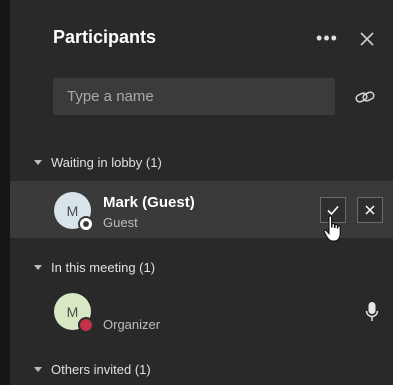 The width and height of the screenshot is (393, 385). Describe the element at coordinates (372, 312) in the screenshot. I see `mic-icon` at that location.